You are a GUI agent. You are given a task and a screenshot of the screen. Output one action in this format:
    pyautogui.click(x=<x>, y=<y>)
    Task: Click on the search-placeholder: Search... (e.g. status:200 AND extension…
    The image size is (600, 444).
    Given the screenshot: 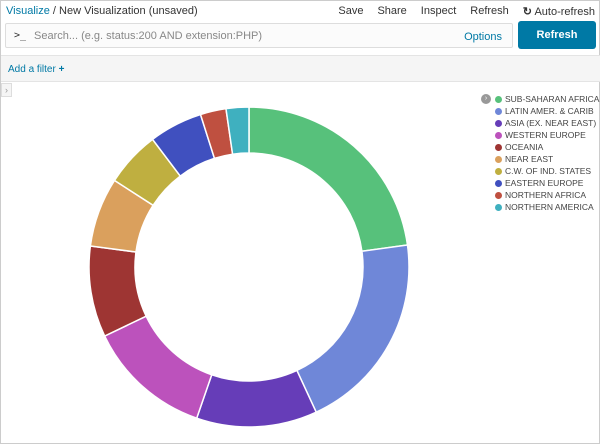 What is the action you would take?
    pyautogui.click(x=148, y=36)
    